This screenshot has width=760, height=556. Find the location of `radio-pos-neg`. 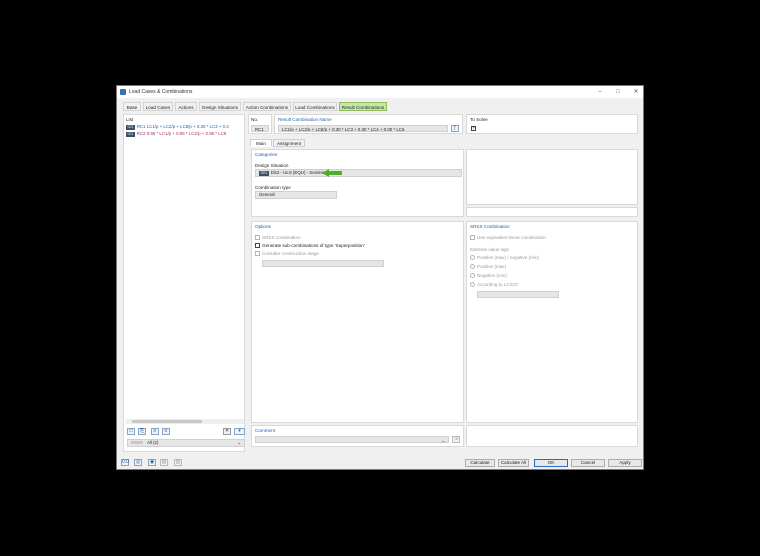

radio-pos-neg is located at coordinates (472, 257).